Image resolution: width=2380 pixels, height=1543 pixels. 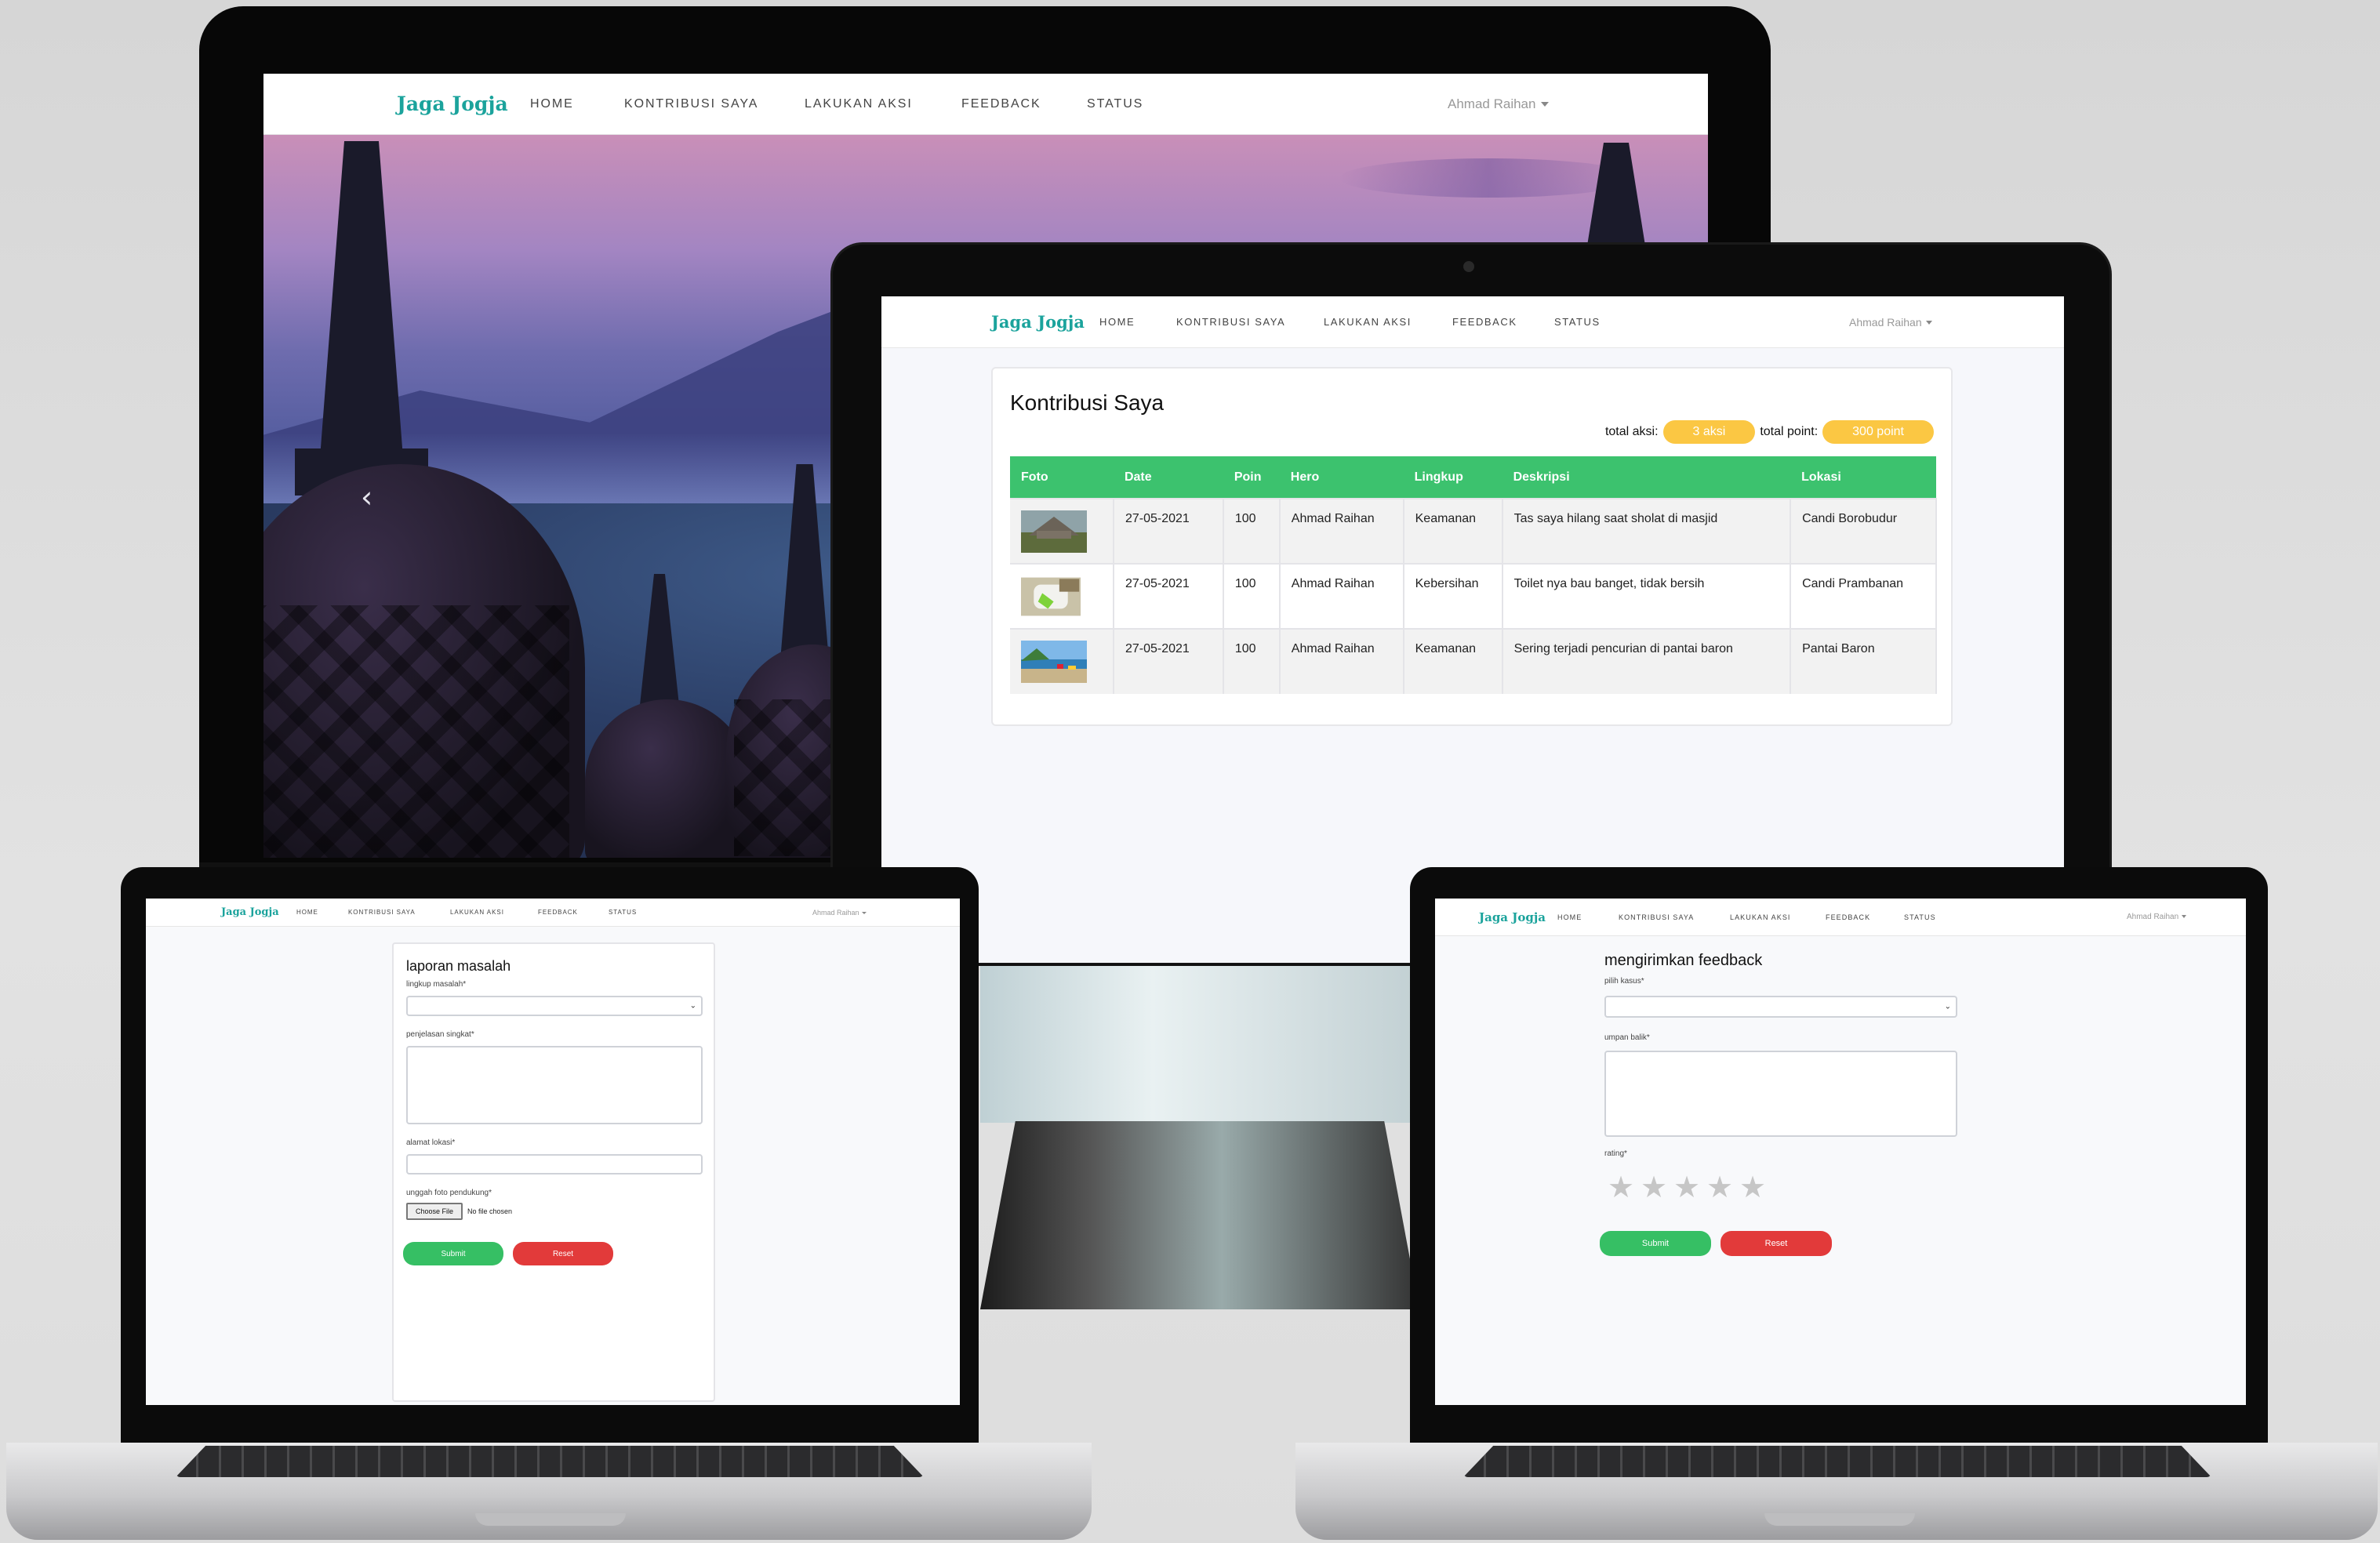 What do you see at coordinates (1631, 431) in the screenshot?
I see `total-aksi-label: total aksi:` at bounding box center [1631, 431].